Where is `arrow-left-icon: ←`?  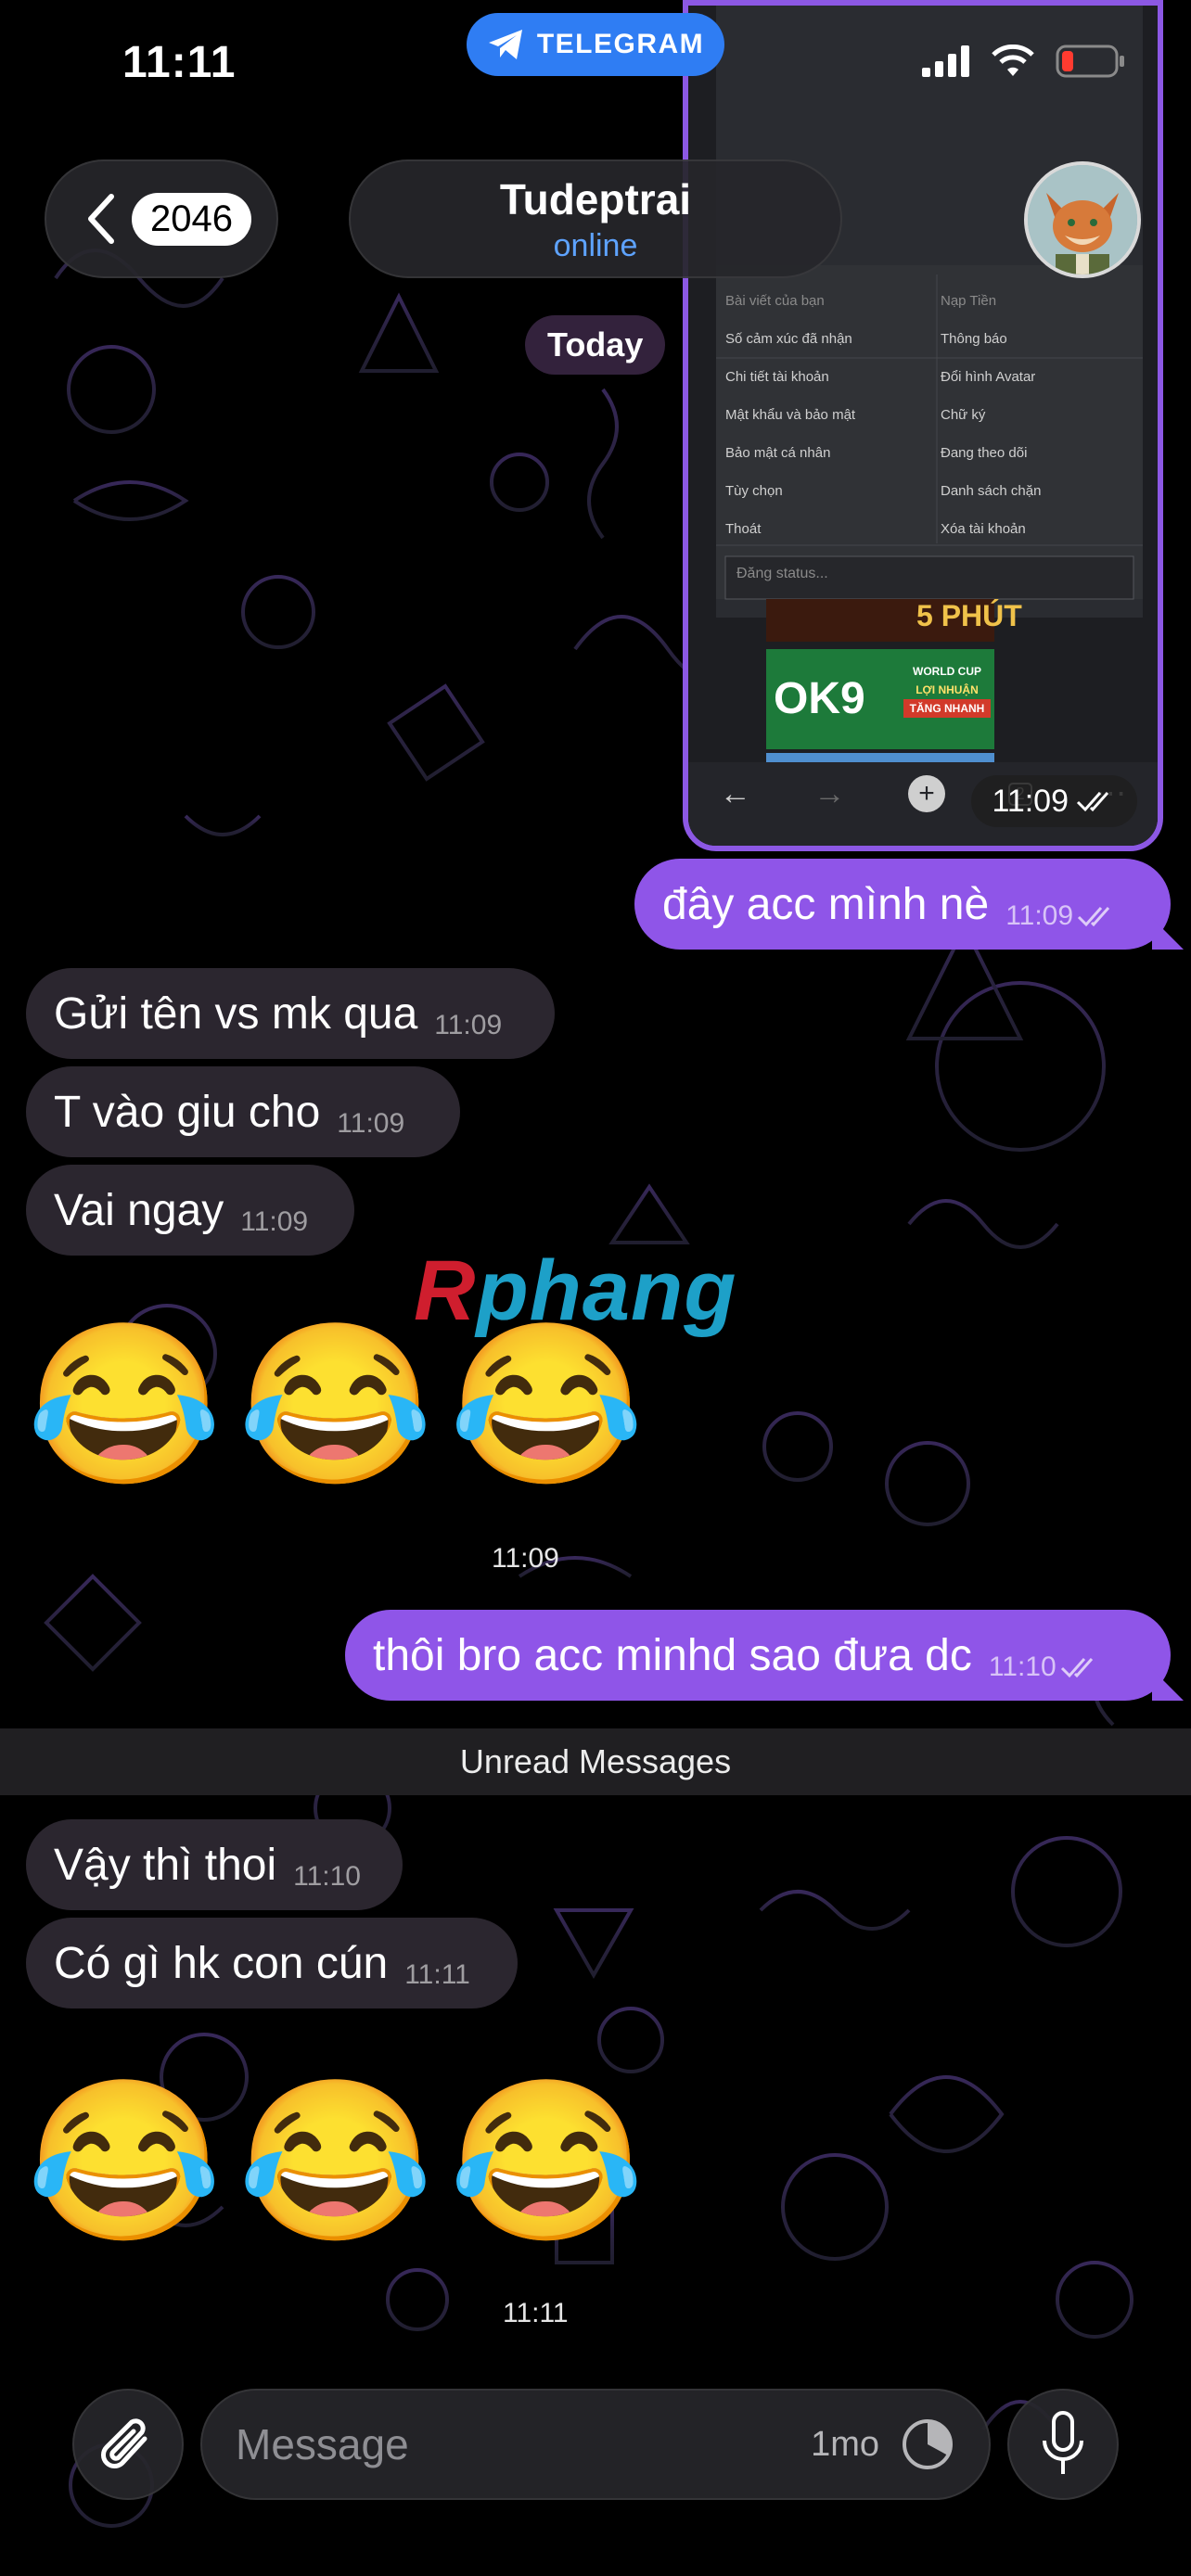
arrow-left-icon: ← is located at coordinates (735, 793).